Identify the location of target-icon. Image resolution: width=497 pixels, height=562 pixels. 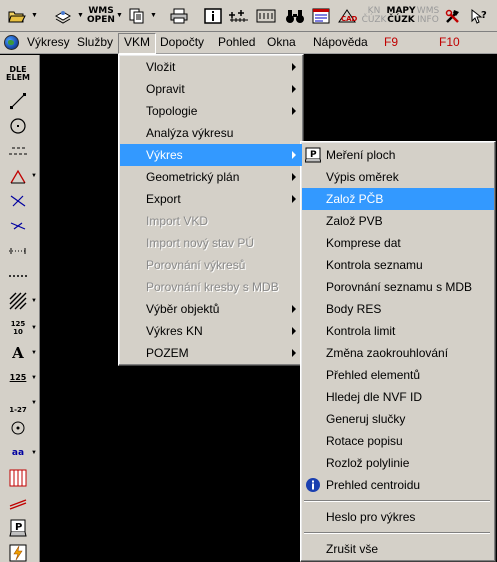
(18, 428).